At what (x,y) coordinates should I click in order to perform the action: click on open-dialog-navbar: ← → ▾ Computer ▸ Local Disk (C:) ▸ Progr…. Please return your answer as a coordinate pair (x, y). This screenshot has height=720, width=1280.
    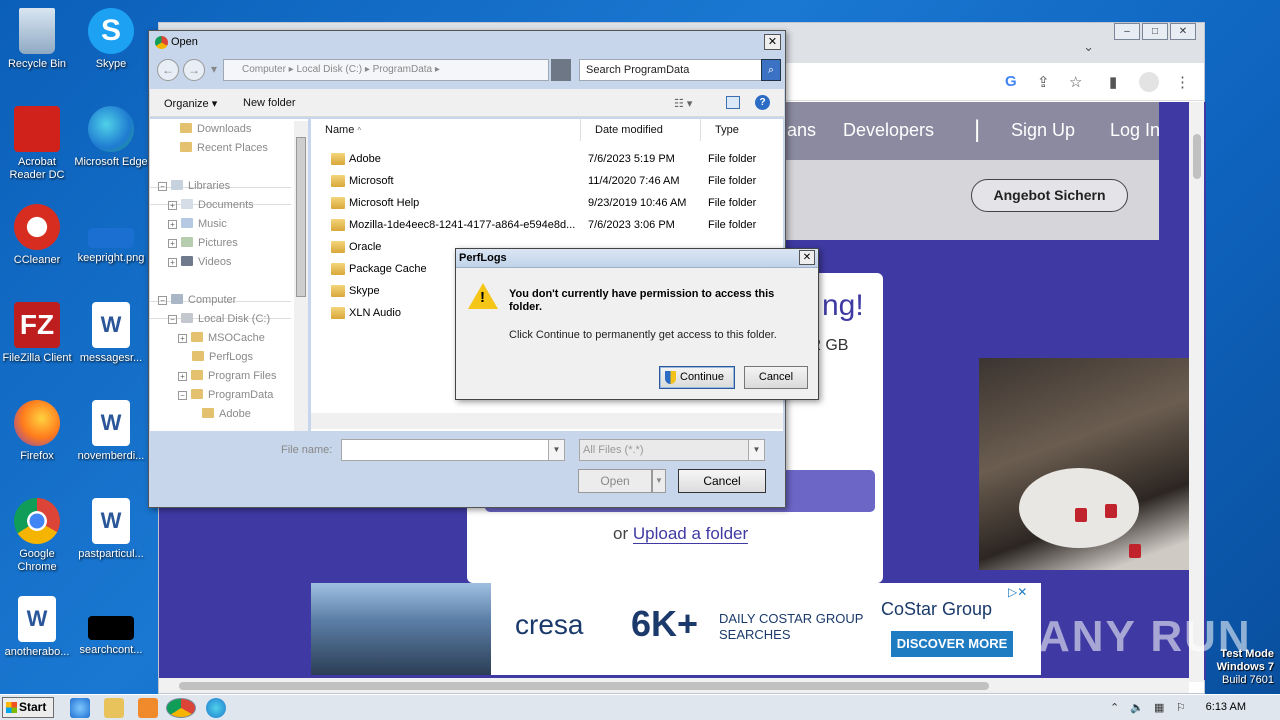
    Looking at the image, I should click on (467, 70).